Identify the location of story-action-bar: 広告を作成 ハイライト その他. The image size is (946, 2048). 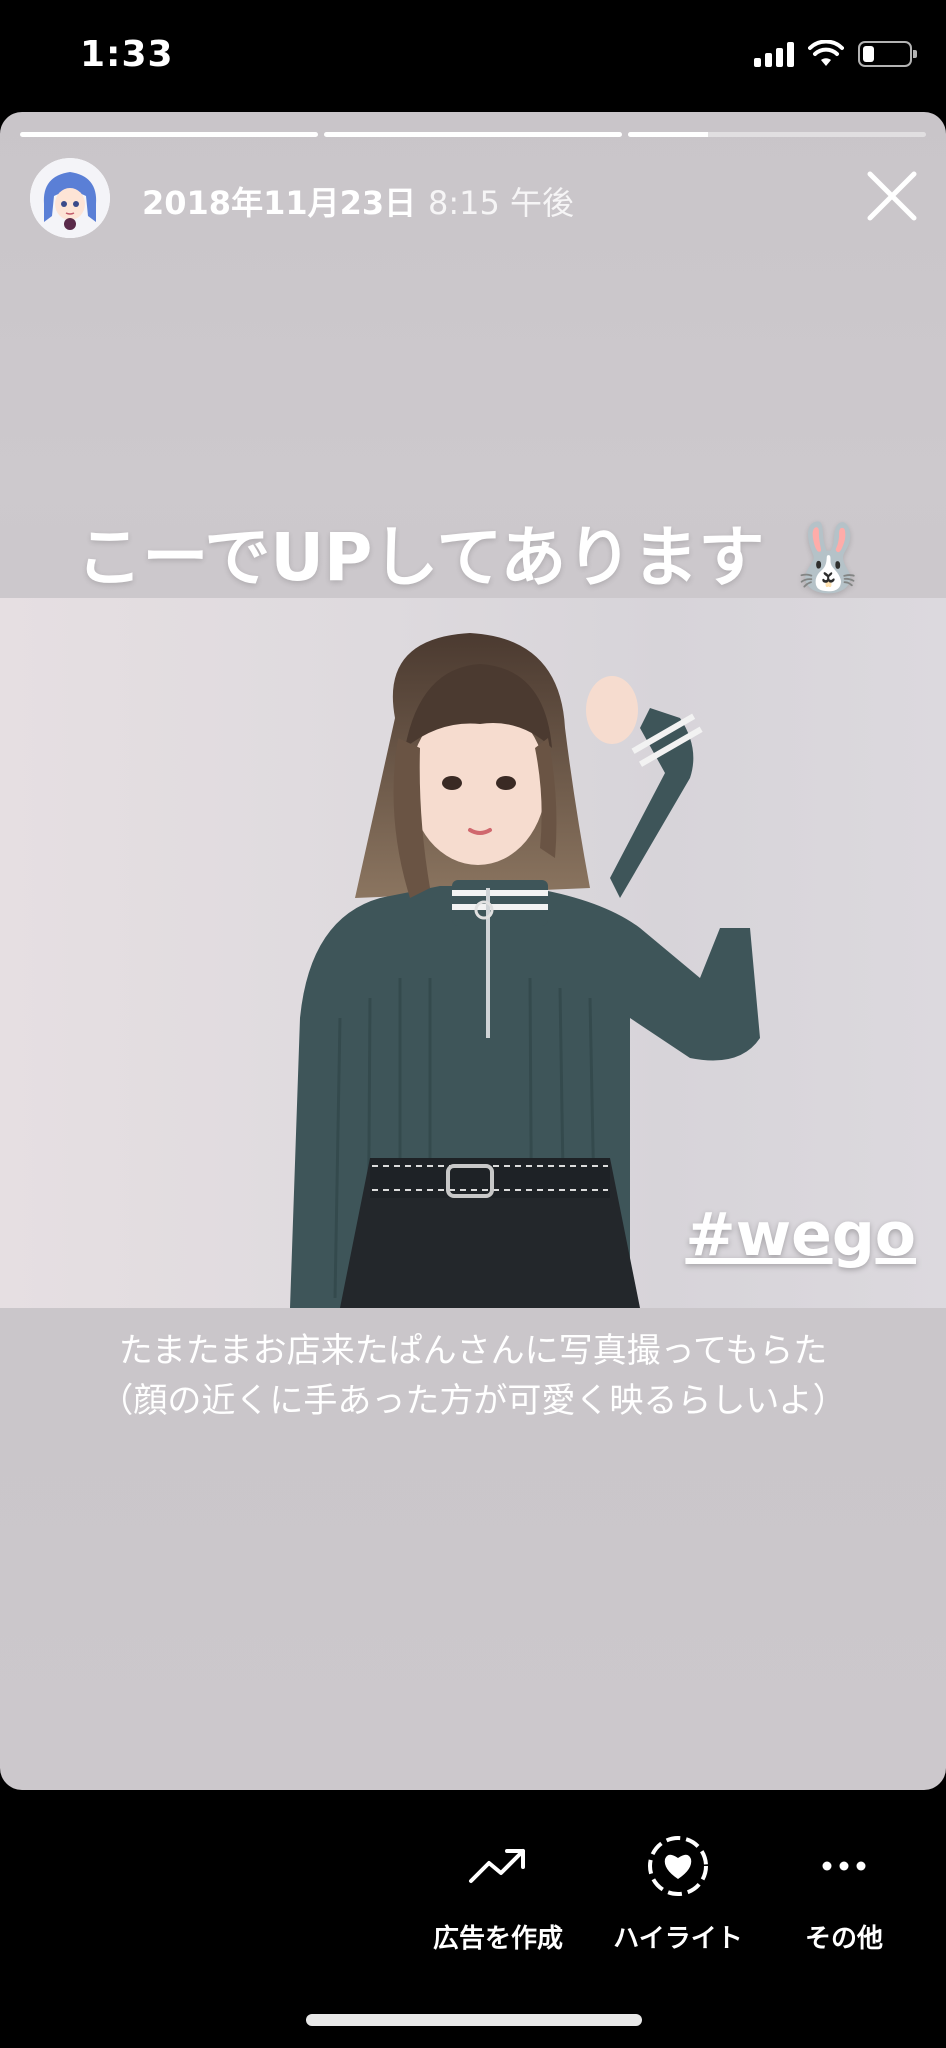
(473, 1919).